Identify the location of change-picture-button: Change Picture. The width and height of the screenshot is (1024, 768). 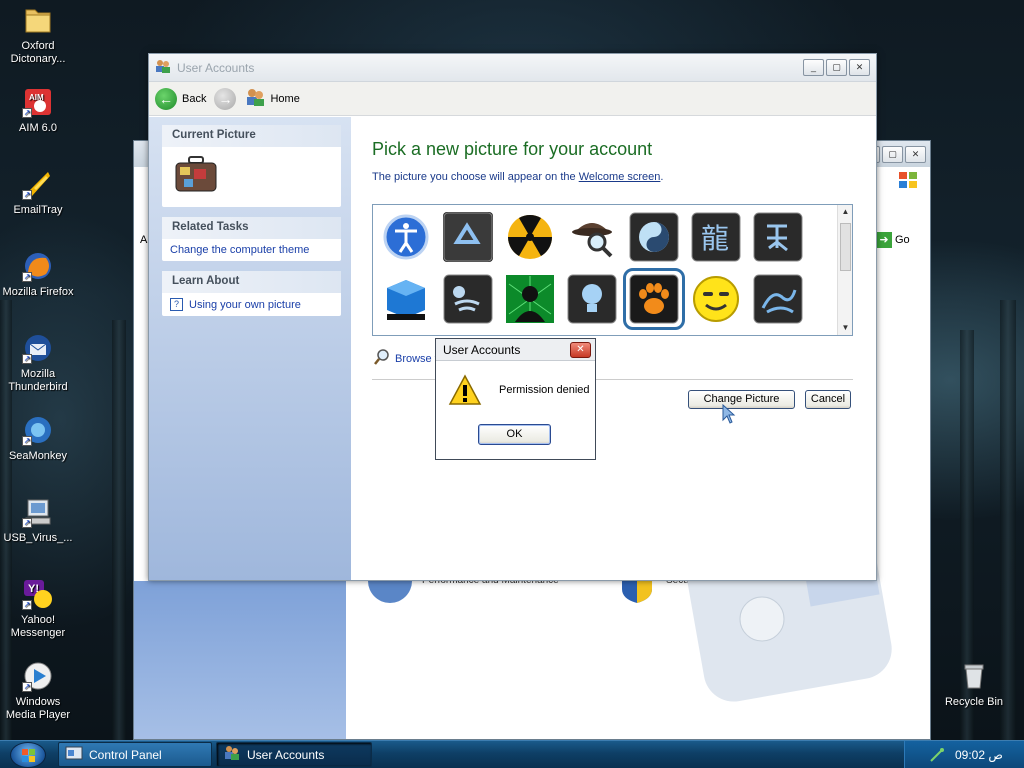
(741, 399).